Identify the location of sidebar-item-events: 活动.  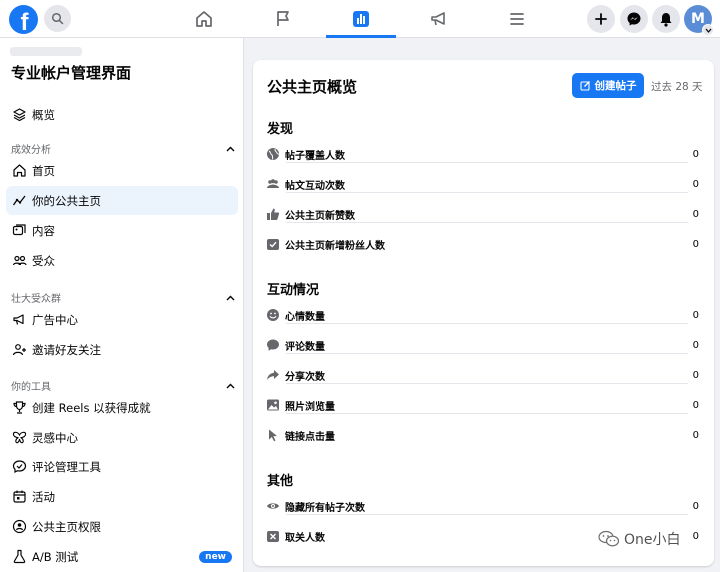
(122, 496).